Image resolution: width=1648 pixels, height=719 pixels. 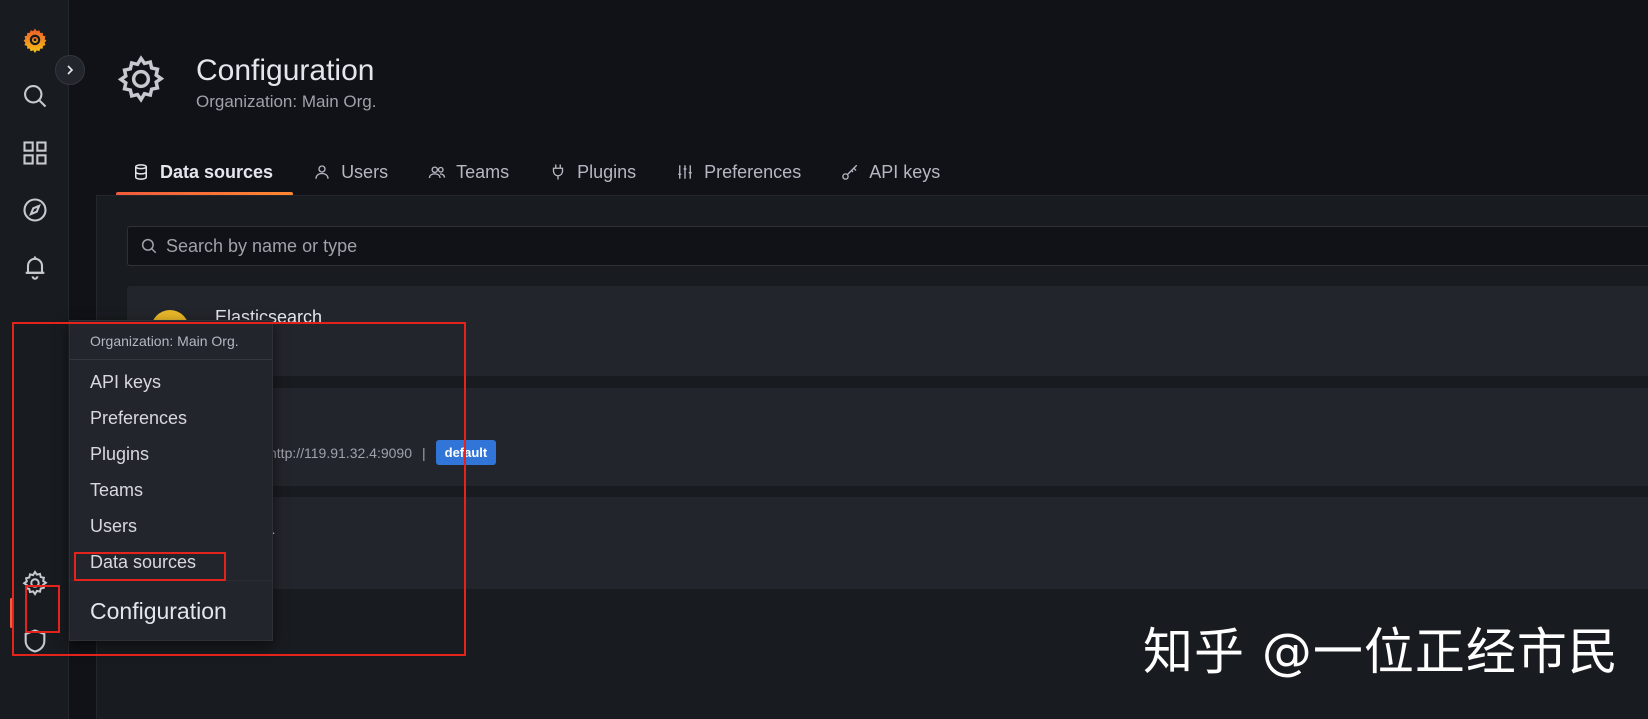 I want to click on menu-item-data-sources: Data sources, so click(x=171, y=562).